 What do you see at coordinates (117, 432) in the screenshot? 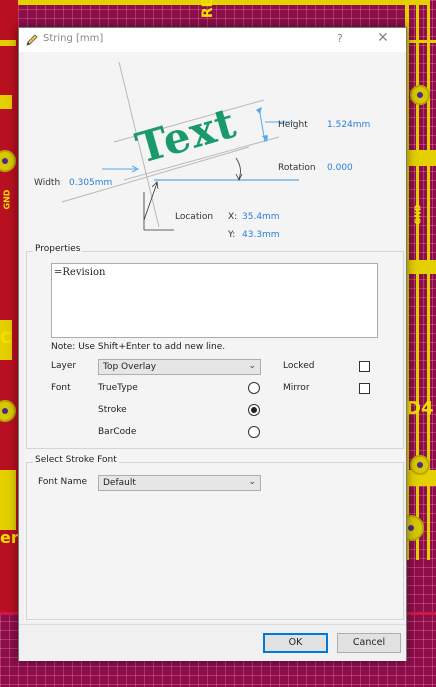
I see `font-option-barcode-label: BarCode` at bounding box center [117, 432].